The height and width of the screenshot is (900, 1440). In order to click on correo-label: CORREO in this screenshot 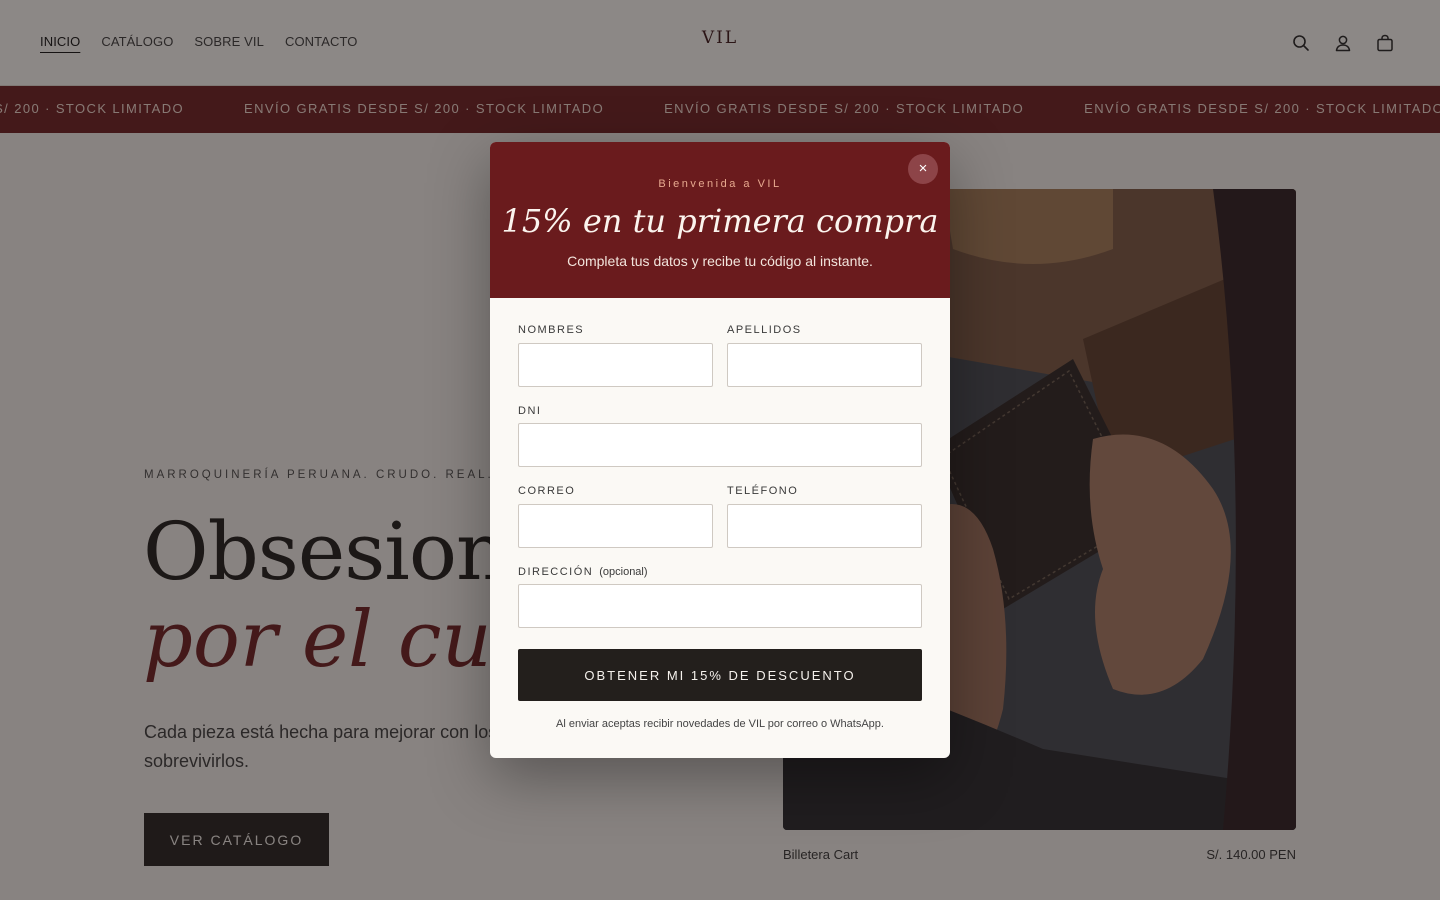, I will do `click(547, 491)`.